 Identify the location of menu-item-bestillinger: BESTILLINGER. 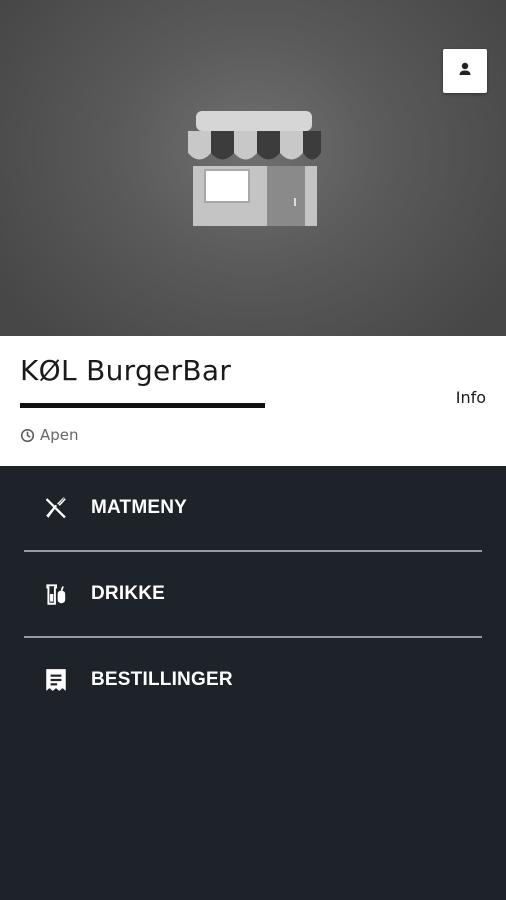
(253, 680).